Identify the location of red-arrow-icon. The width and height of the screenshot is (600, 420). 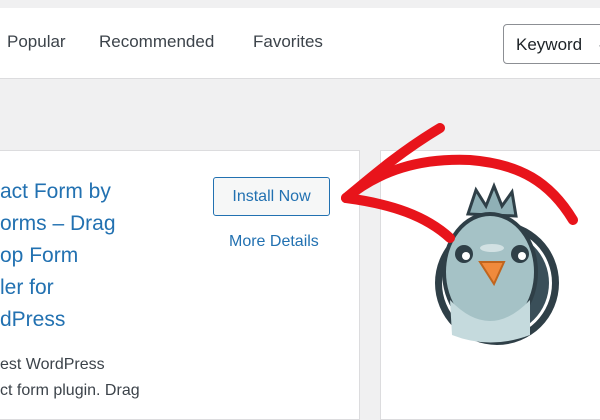
(459, 183).